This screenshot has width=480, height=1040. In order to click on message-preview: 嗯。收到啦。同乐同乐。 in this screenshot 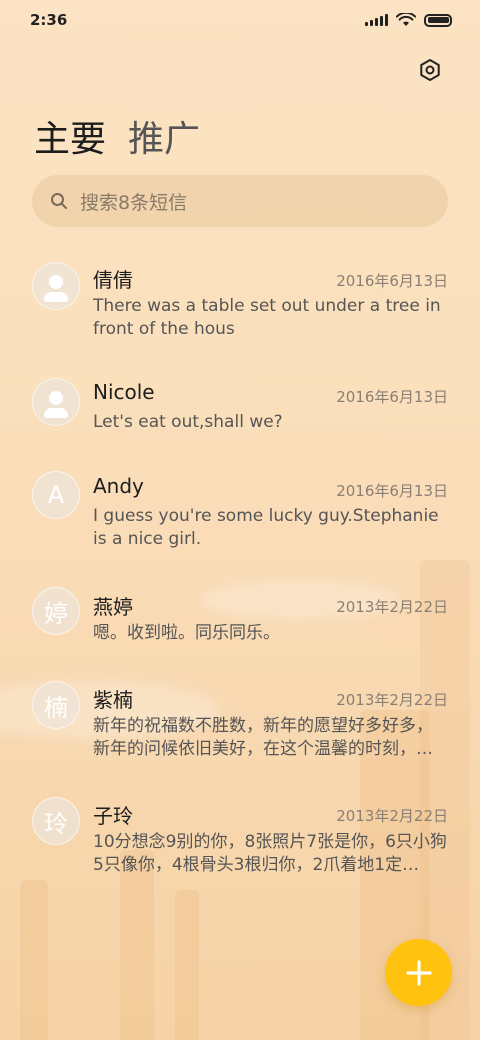, I will do `click(186, 633)`.